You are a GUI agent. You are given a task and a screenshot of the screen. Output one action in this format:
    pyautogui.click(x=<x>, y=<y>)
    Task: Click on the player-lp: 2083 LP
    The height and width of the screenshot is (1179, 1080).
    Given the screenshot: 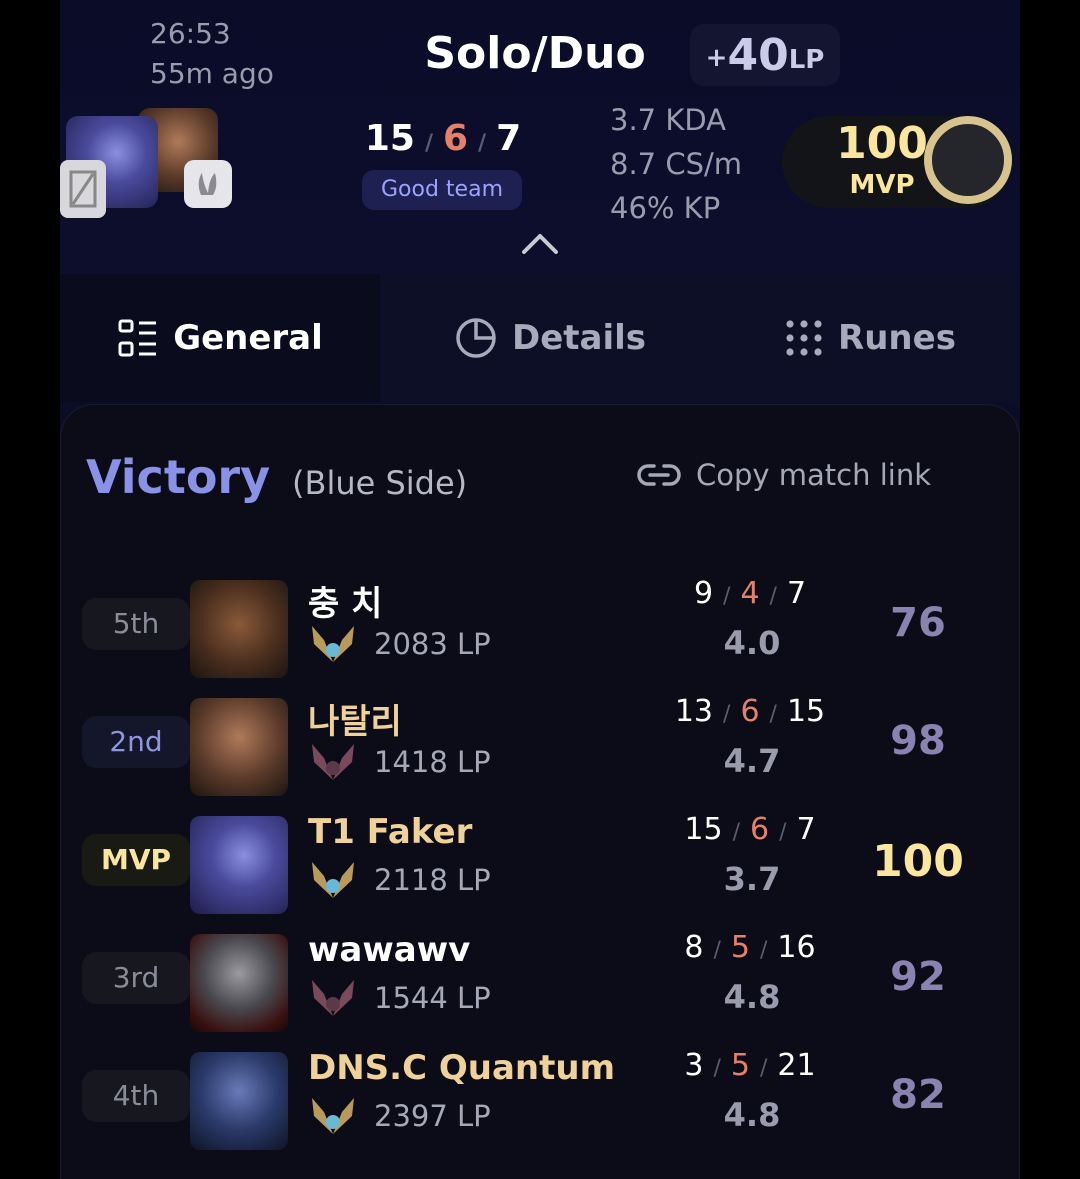 What is the action you would take?
    pyautogui.click(x=432, y=644)
    